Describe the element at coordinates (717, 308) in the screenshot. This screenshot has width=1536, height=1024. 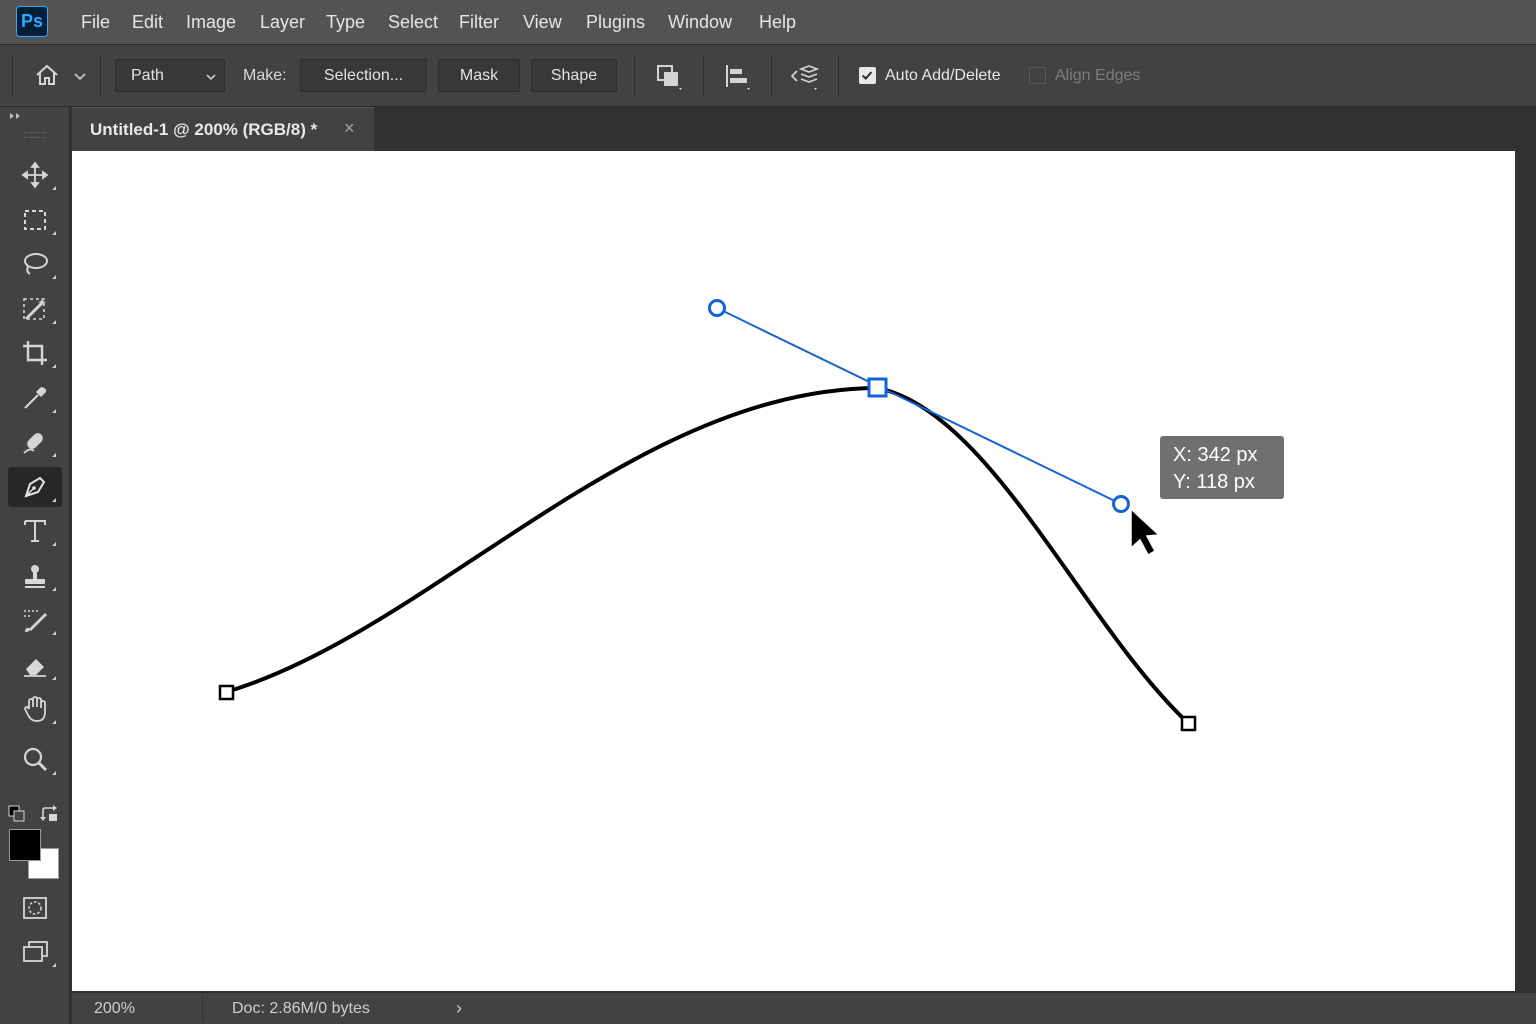
I see `direction-handle-in` at that location.